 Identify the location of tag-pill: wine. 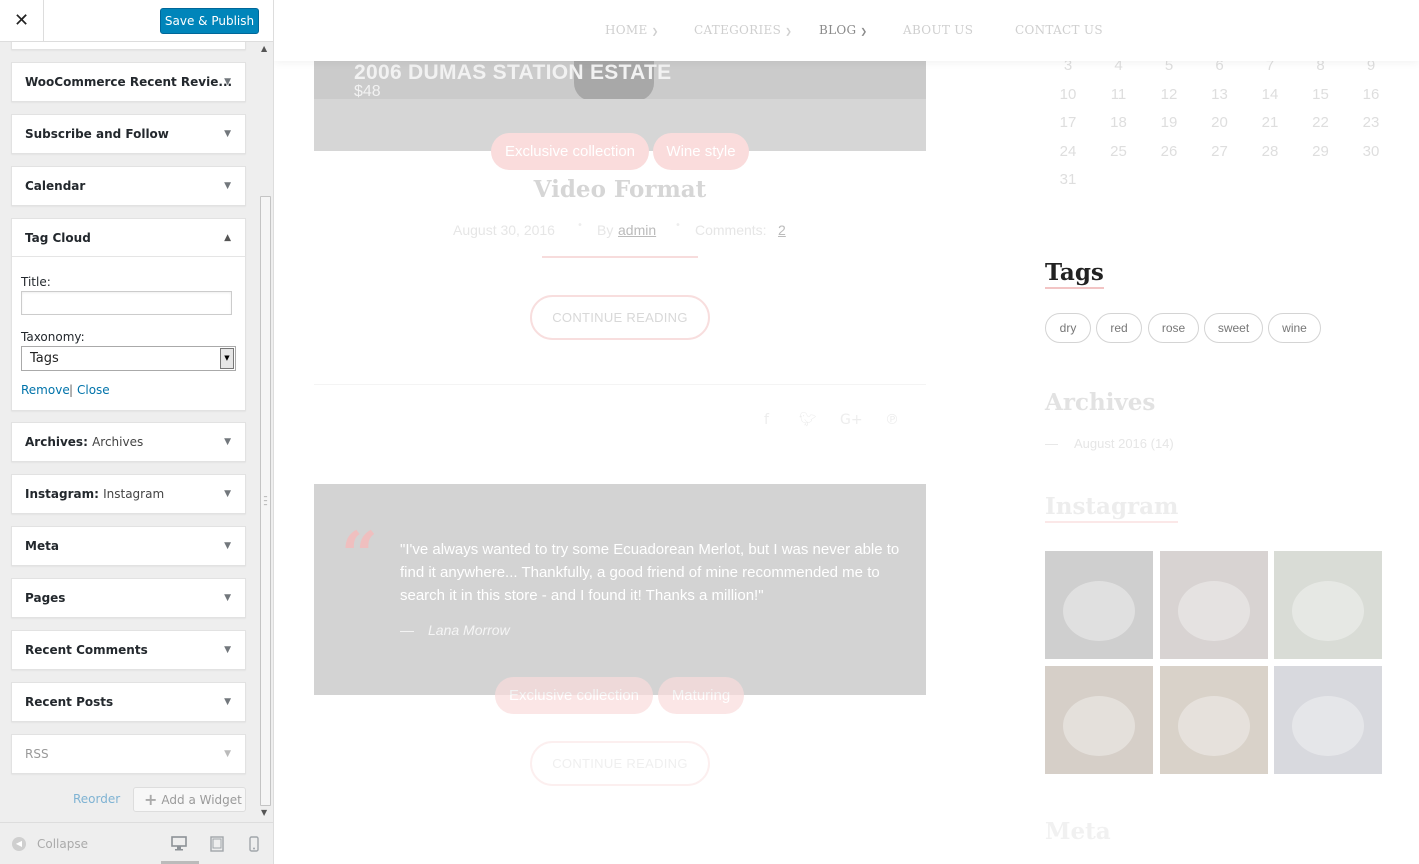
(1294, 328).